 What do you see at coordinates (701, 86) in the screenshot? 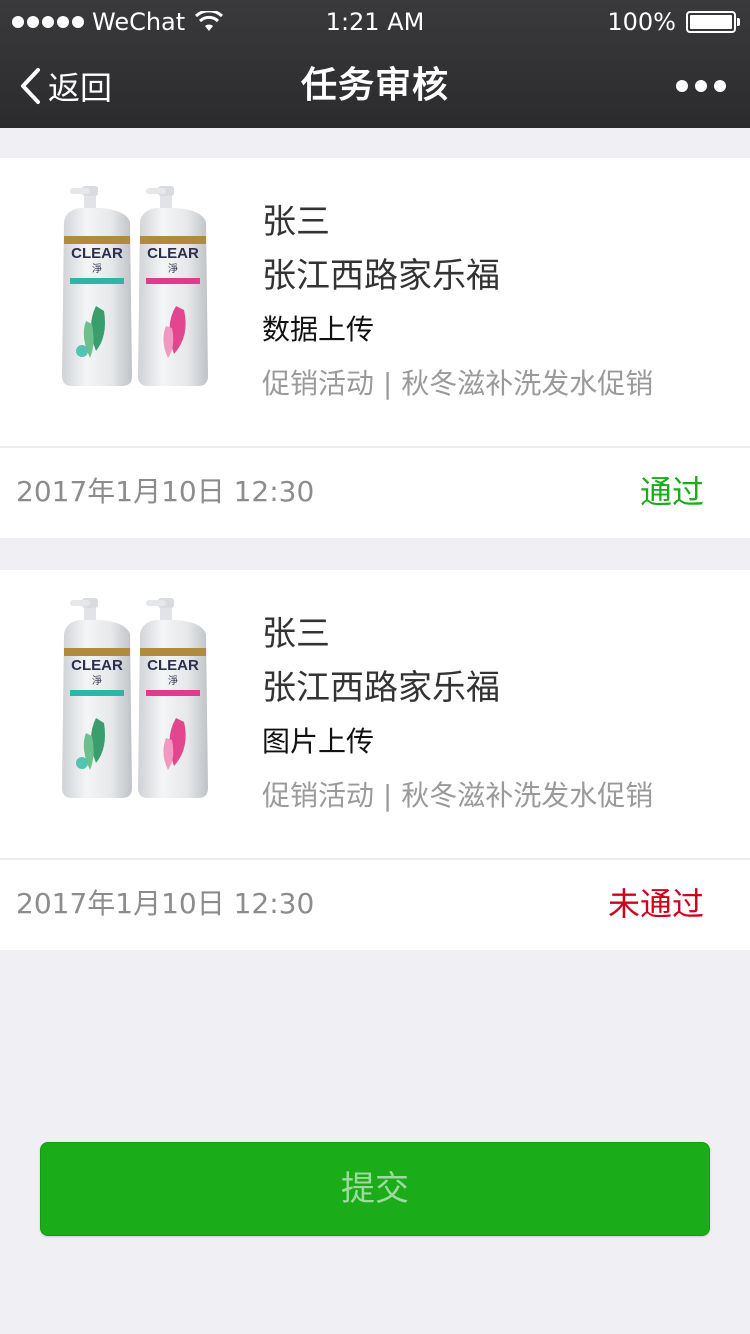
I see `more-dots-icon` at bounding box center [701, 86].